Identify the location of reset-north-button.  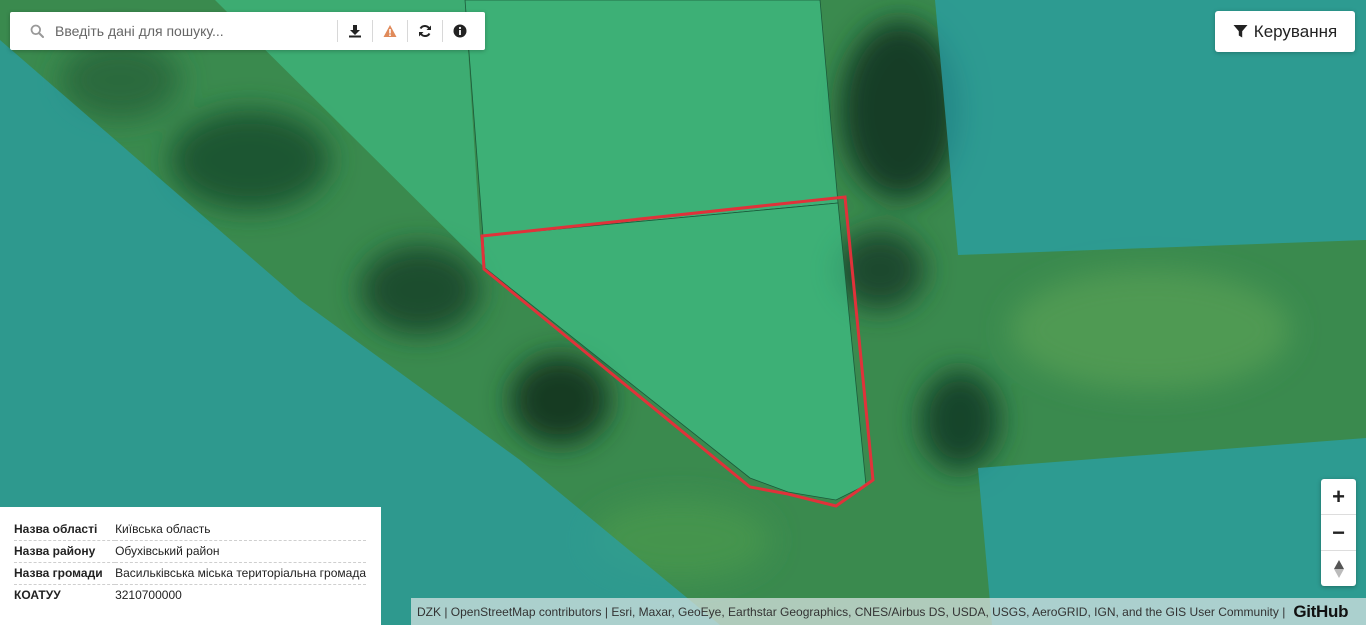
(1338, 568).